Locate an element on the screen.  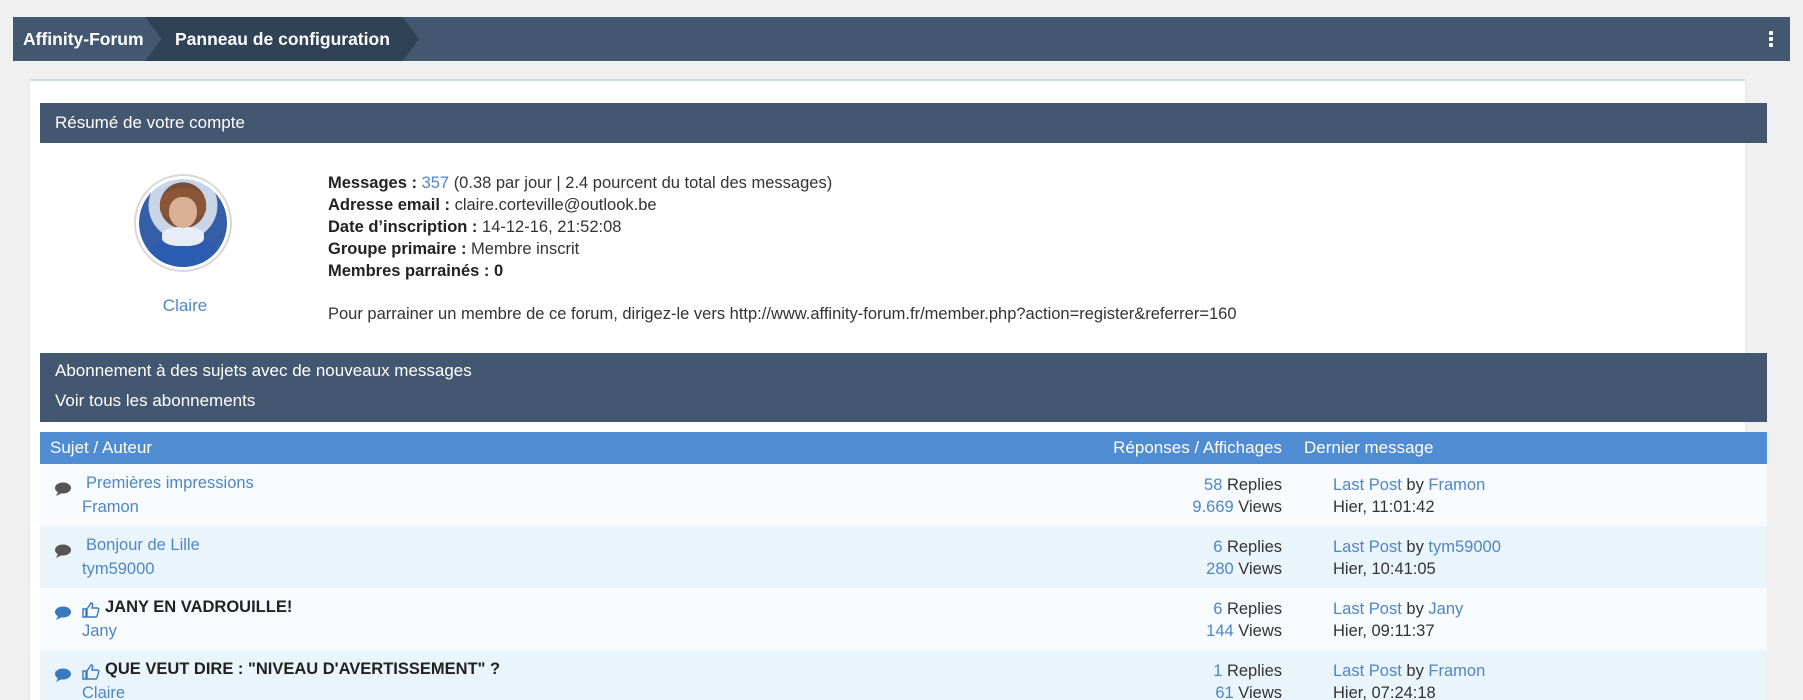
views-count: 280 is located at coordinates (1220, 569).